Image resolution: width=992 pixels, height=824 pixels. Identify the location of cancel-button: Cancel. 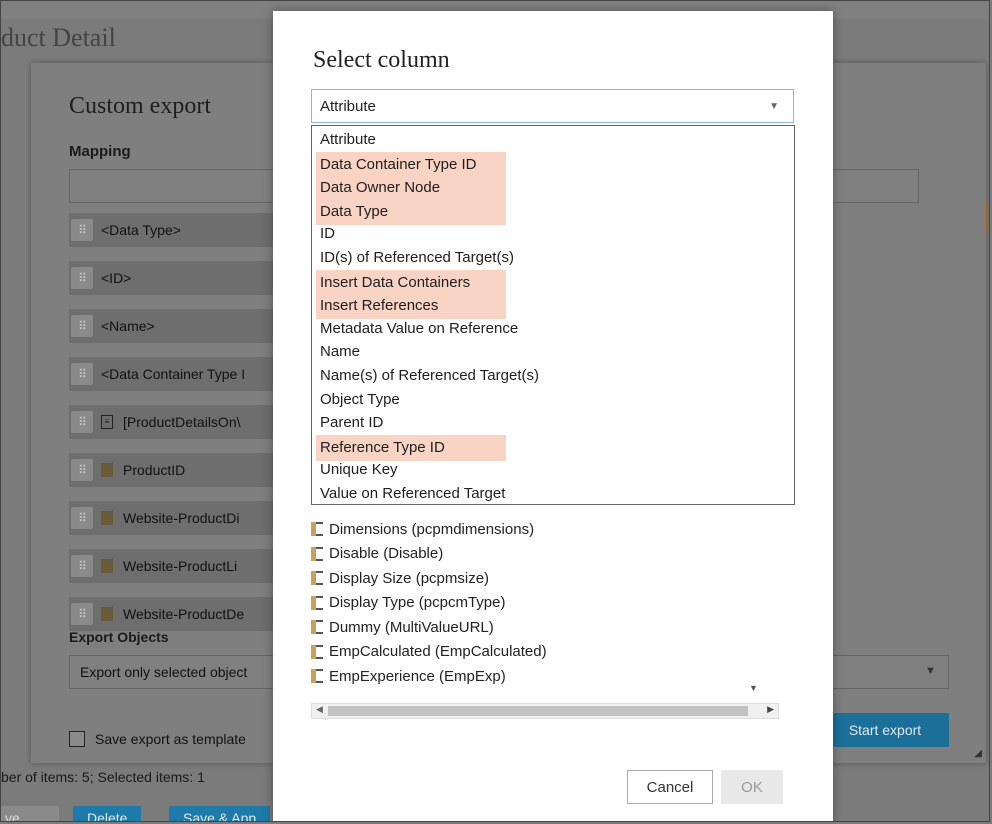
(670, 787).